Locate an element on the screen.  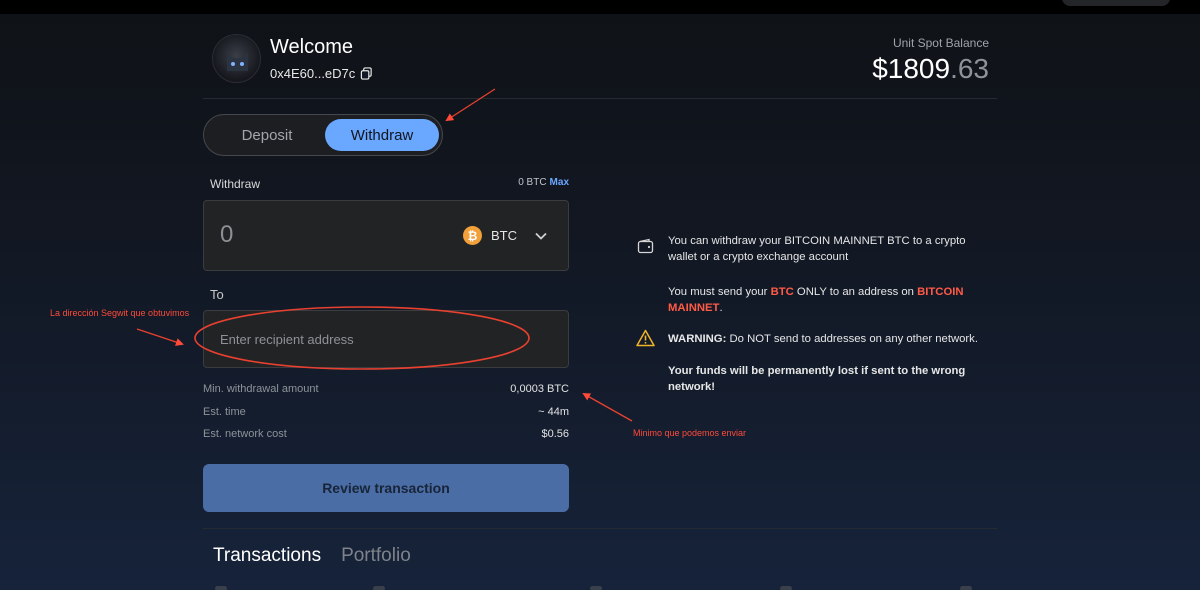
notice-text: . is located at coordinates (721, 308).